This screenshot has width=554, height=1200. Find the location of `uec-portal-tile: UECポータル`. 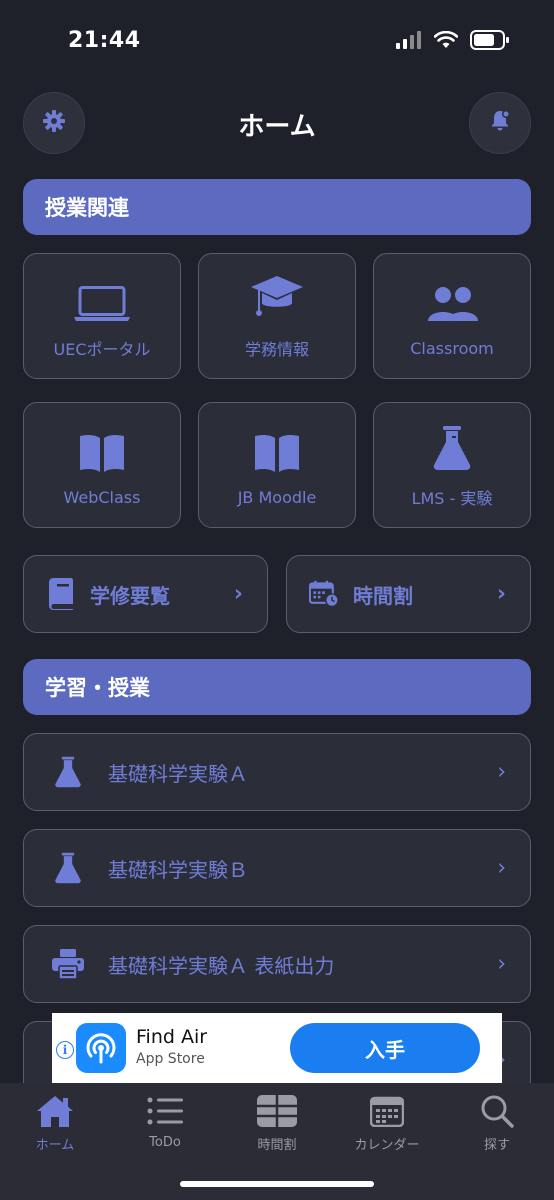

uec-portal-tile: UECポータル is located at coordinates (102, 316).